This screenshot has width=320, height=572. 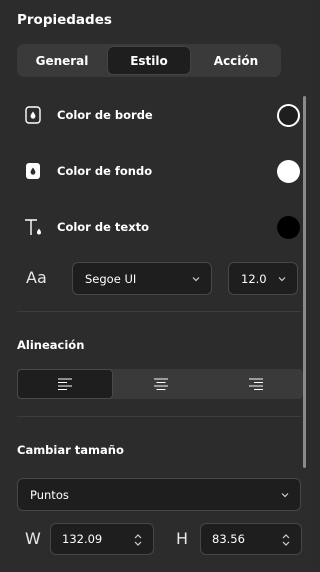 I want to click on scrollbar, so click(x=304, y=282).